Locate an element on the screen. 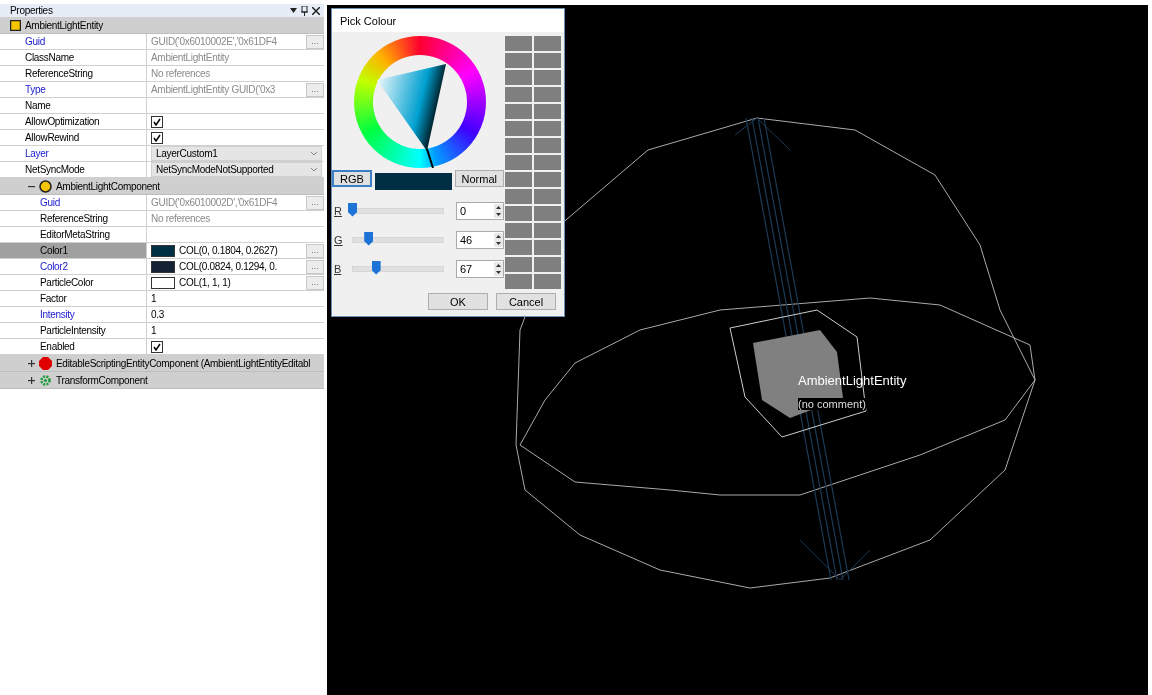 Image resolution: width=1152 pixels, height=695 pixels. dropdown-icon is located at coordinates (293, 10).